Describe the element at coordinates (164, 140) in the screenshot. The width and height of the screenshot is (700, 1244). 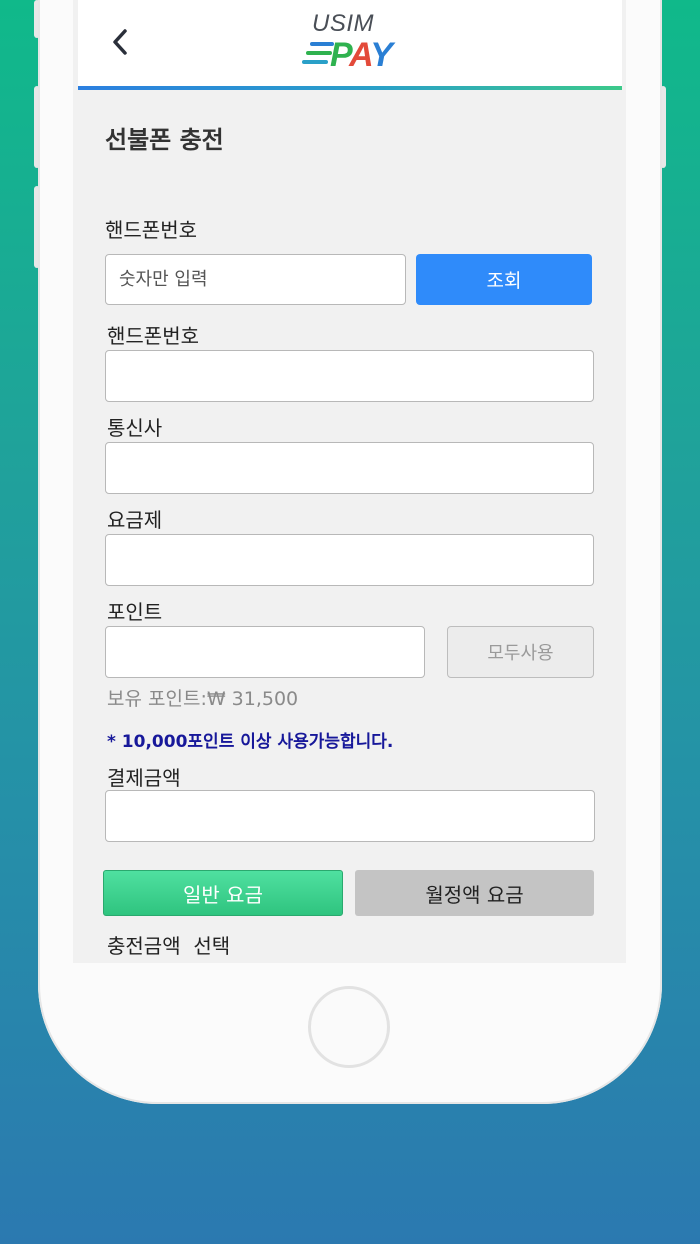
I see `page-title: 선불폰 충전` at that location.